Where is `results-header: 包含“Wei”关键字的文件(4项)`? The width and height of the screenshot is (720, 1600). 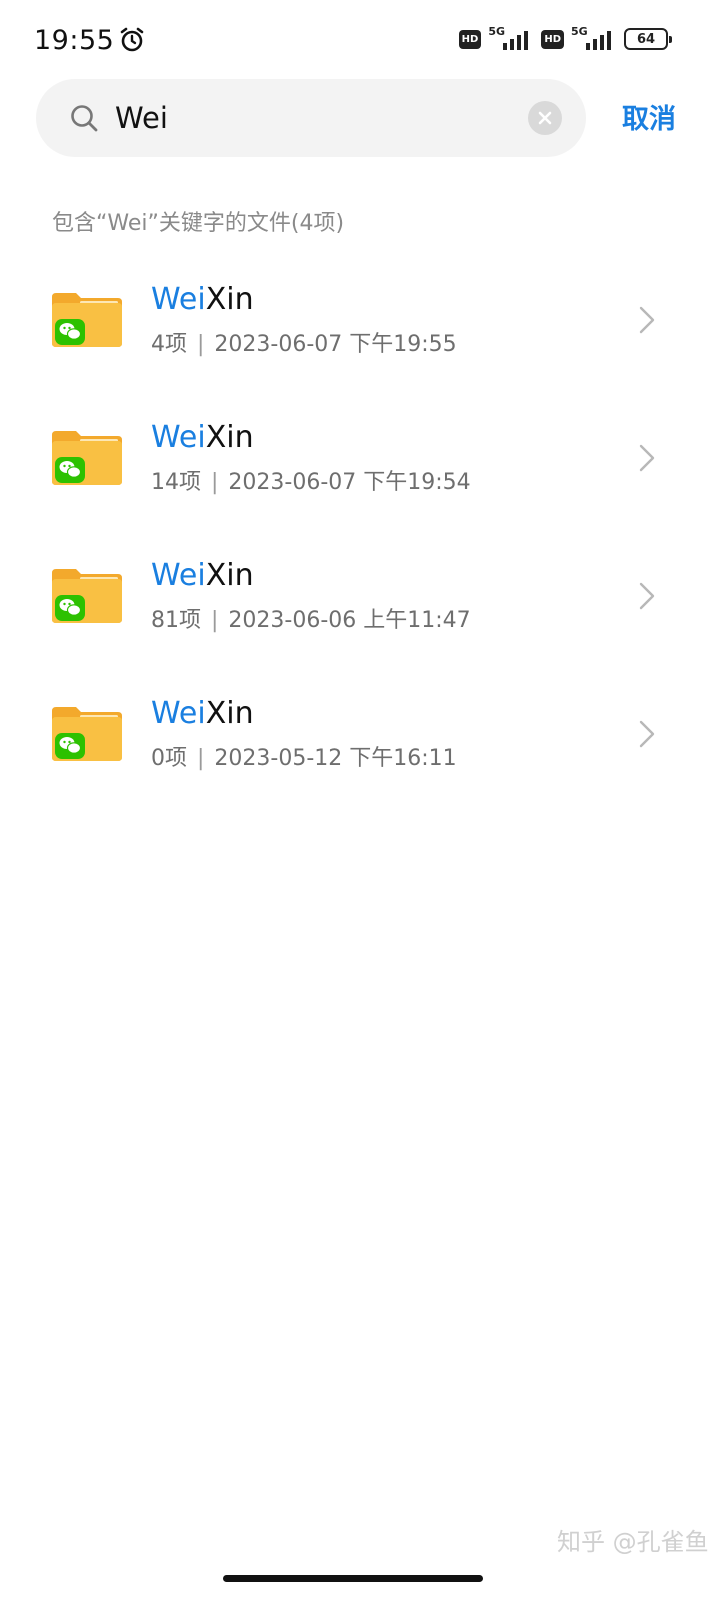 results-header: 包含“Wei”关键字的文件(4项) is located at coordinates (198, 223).